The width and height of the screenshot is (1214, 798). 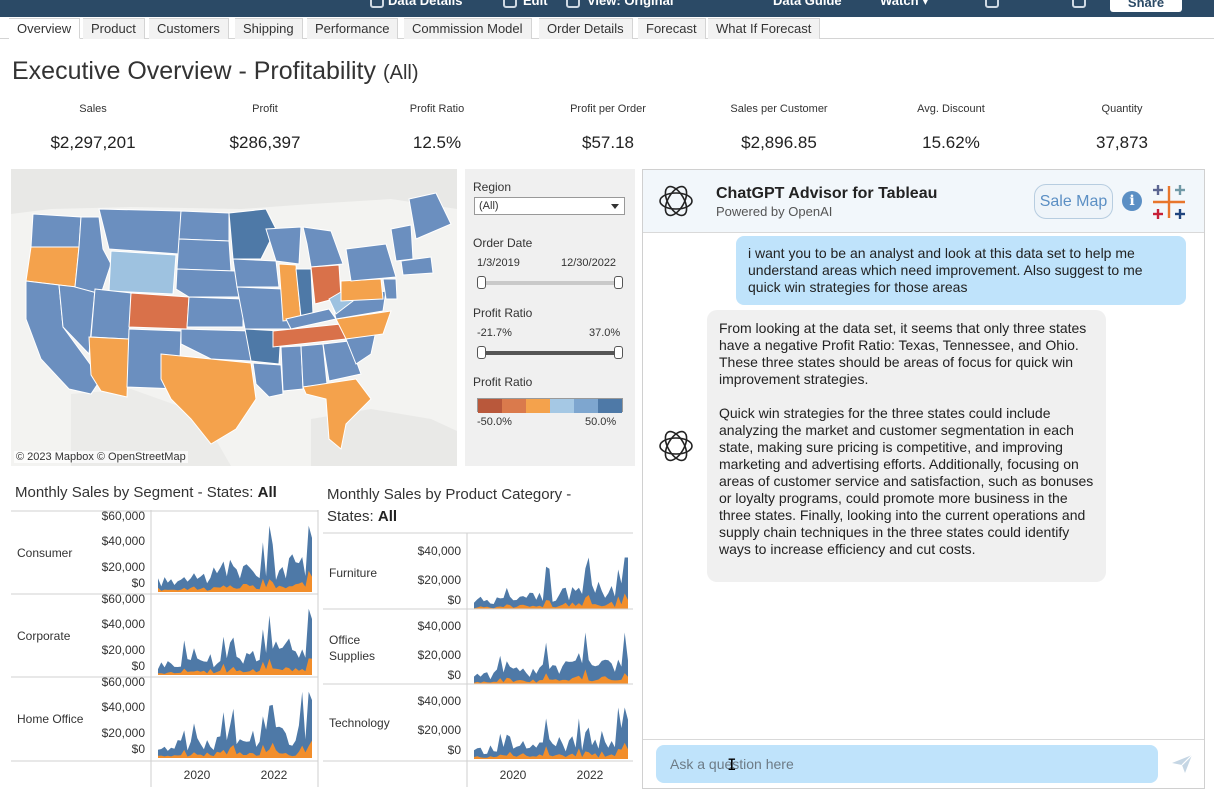 I want to click on download-icon, so click(x=1079, y=4).